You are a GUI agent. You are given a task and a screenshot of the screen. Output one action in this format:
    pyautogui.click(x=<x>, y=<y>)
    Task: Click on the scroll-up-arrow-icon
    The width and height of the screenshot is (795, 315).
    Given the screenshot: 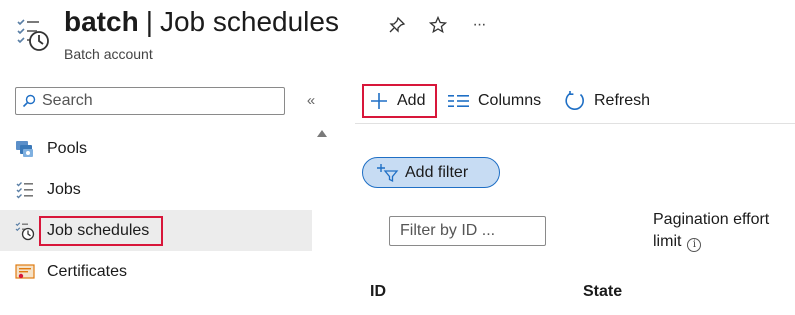 What is the action you would take?
    pyautogui.click(x=322, y=133)
    